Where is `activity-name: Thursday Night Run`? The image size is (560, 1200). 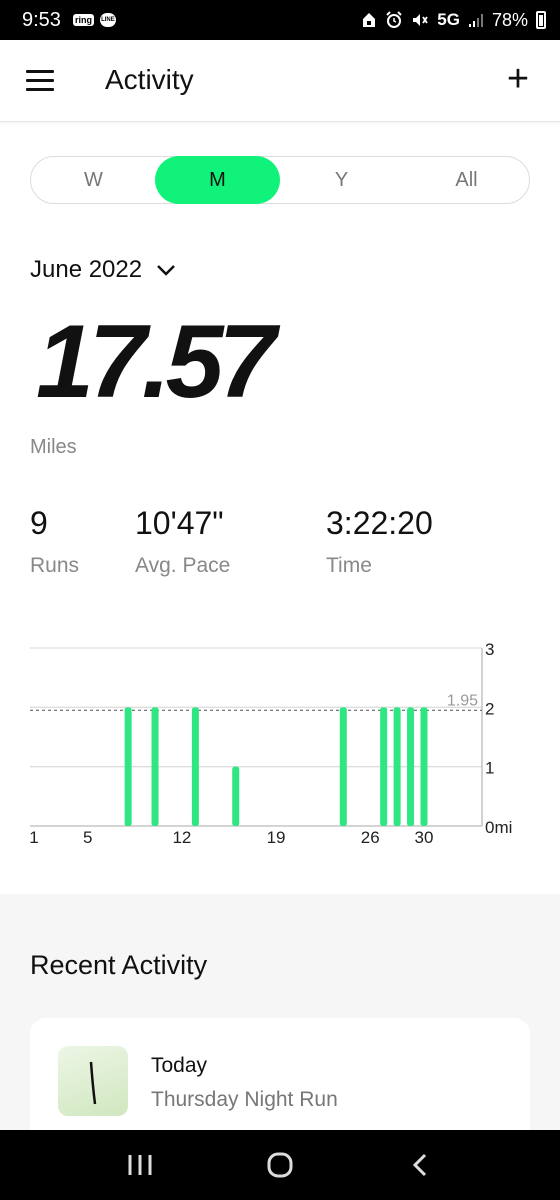
activity-name: Thursday Night Run is located at coordinates (244, 1099).